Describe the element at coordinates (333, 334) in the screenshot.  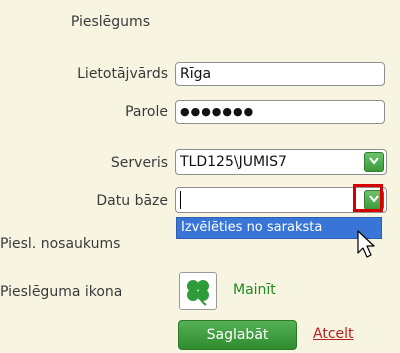
I see `cancel-link: Atcelt` at that location.